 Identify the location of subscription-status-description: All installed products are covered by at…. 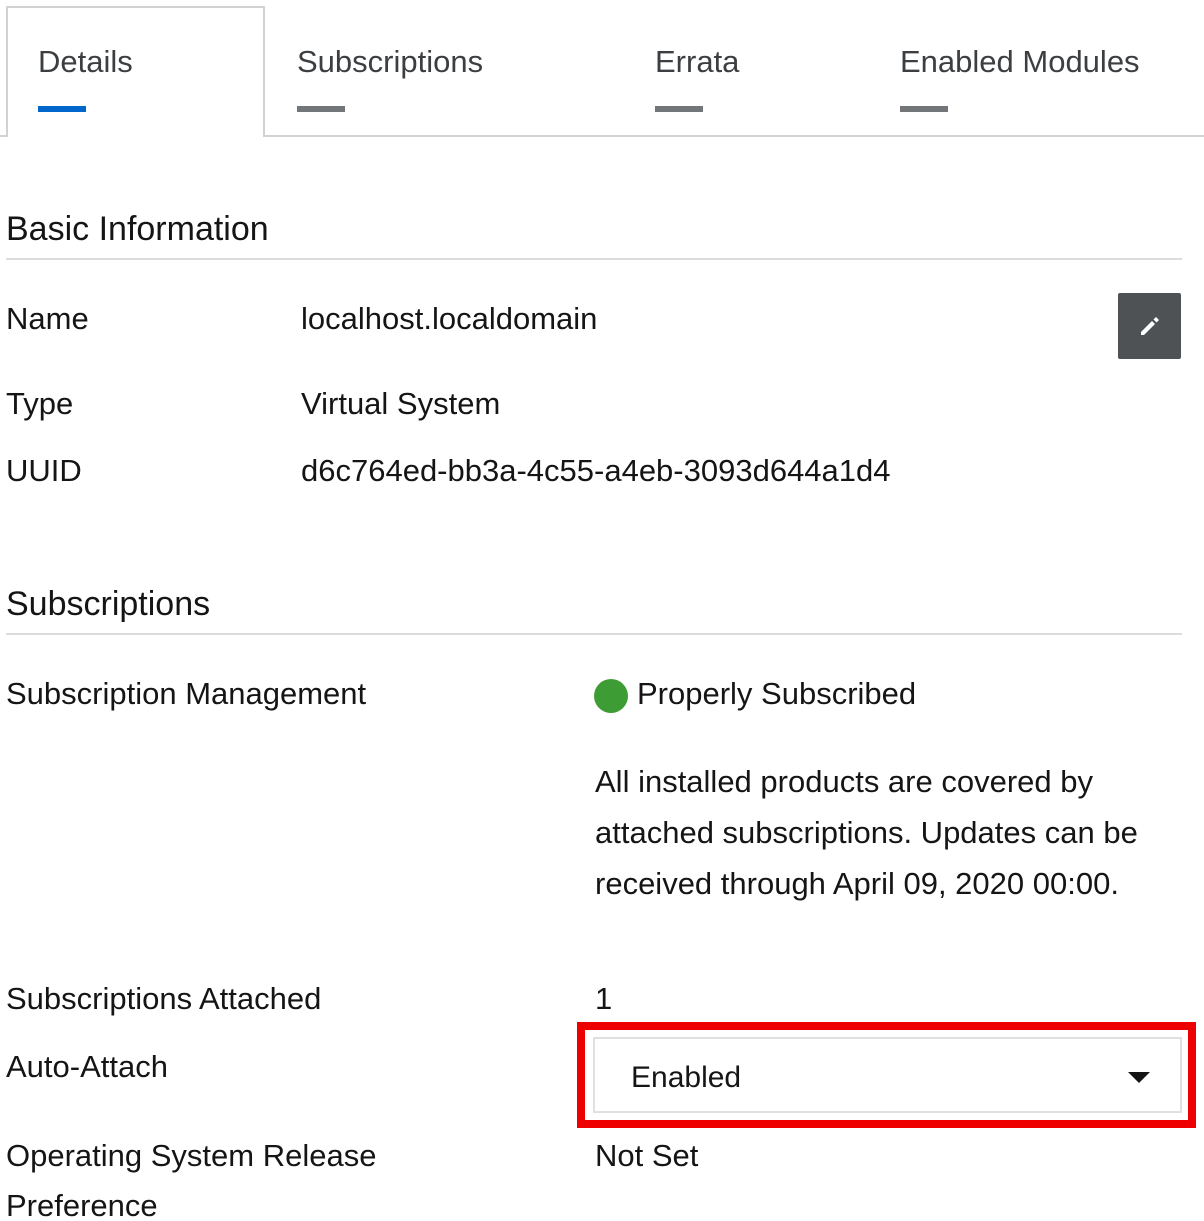
(866, 832).